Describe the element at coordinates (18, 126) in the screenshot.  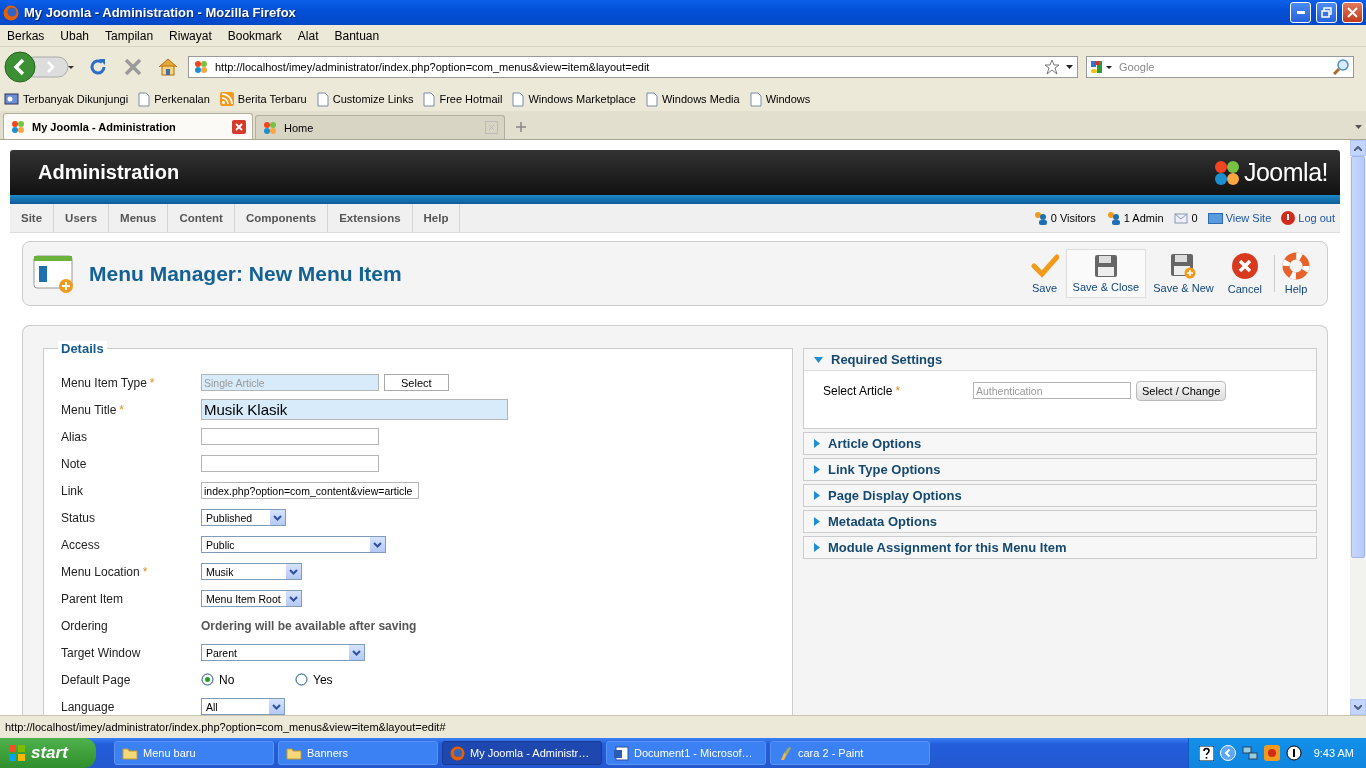
I see `site-icon` at that location.